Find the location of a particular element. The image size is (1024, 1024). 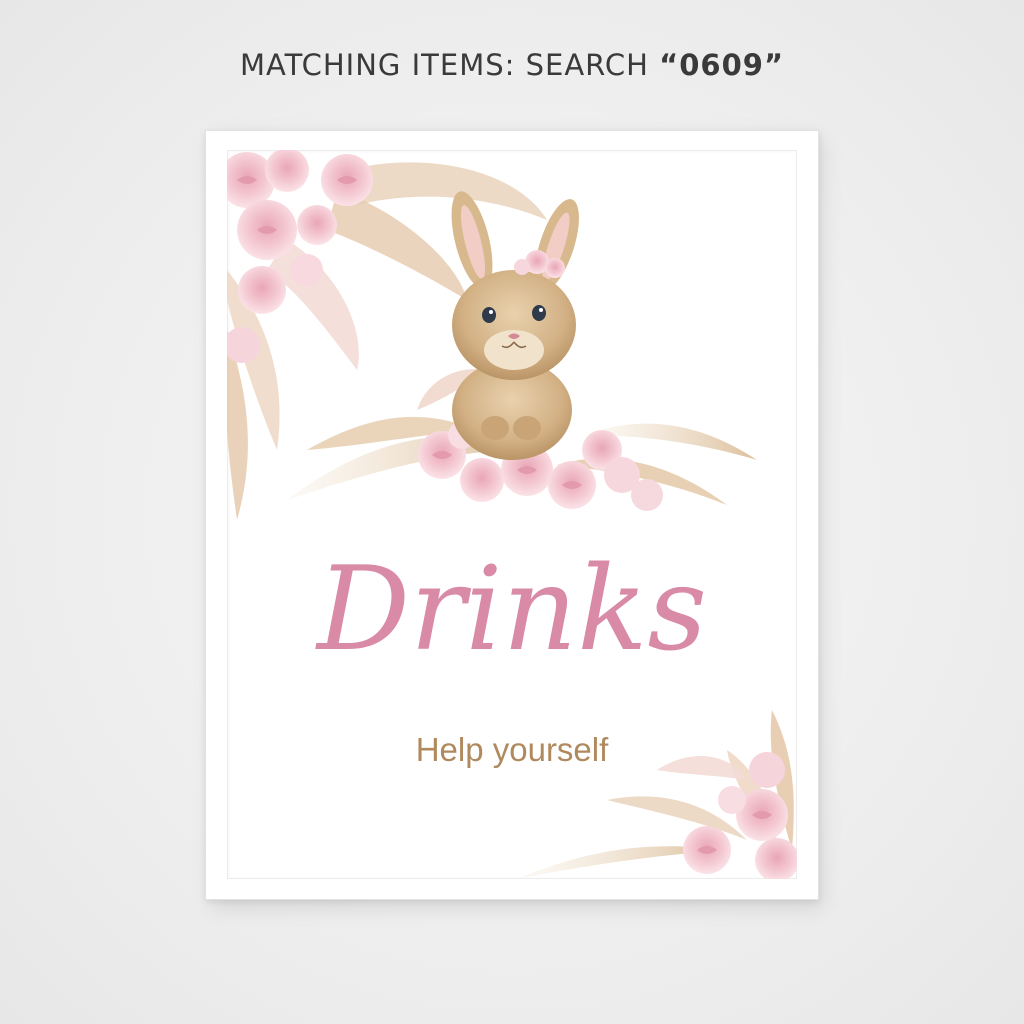

sign-subtitle: Help yourself is located at coordinates (512, 749).